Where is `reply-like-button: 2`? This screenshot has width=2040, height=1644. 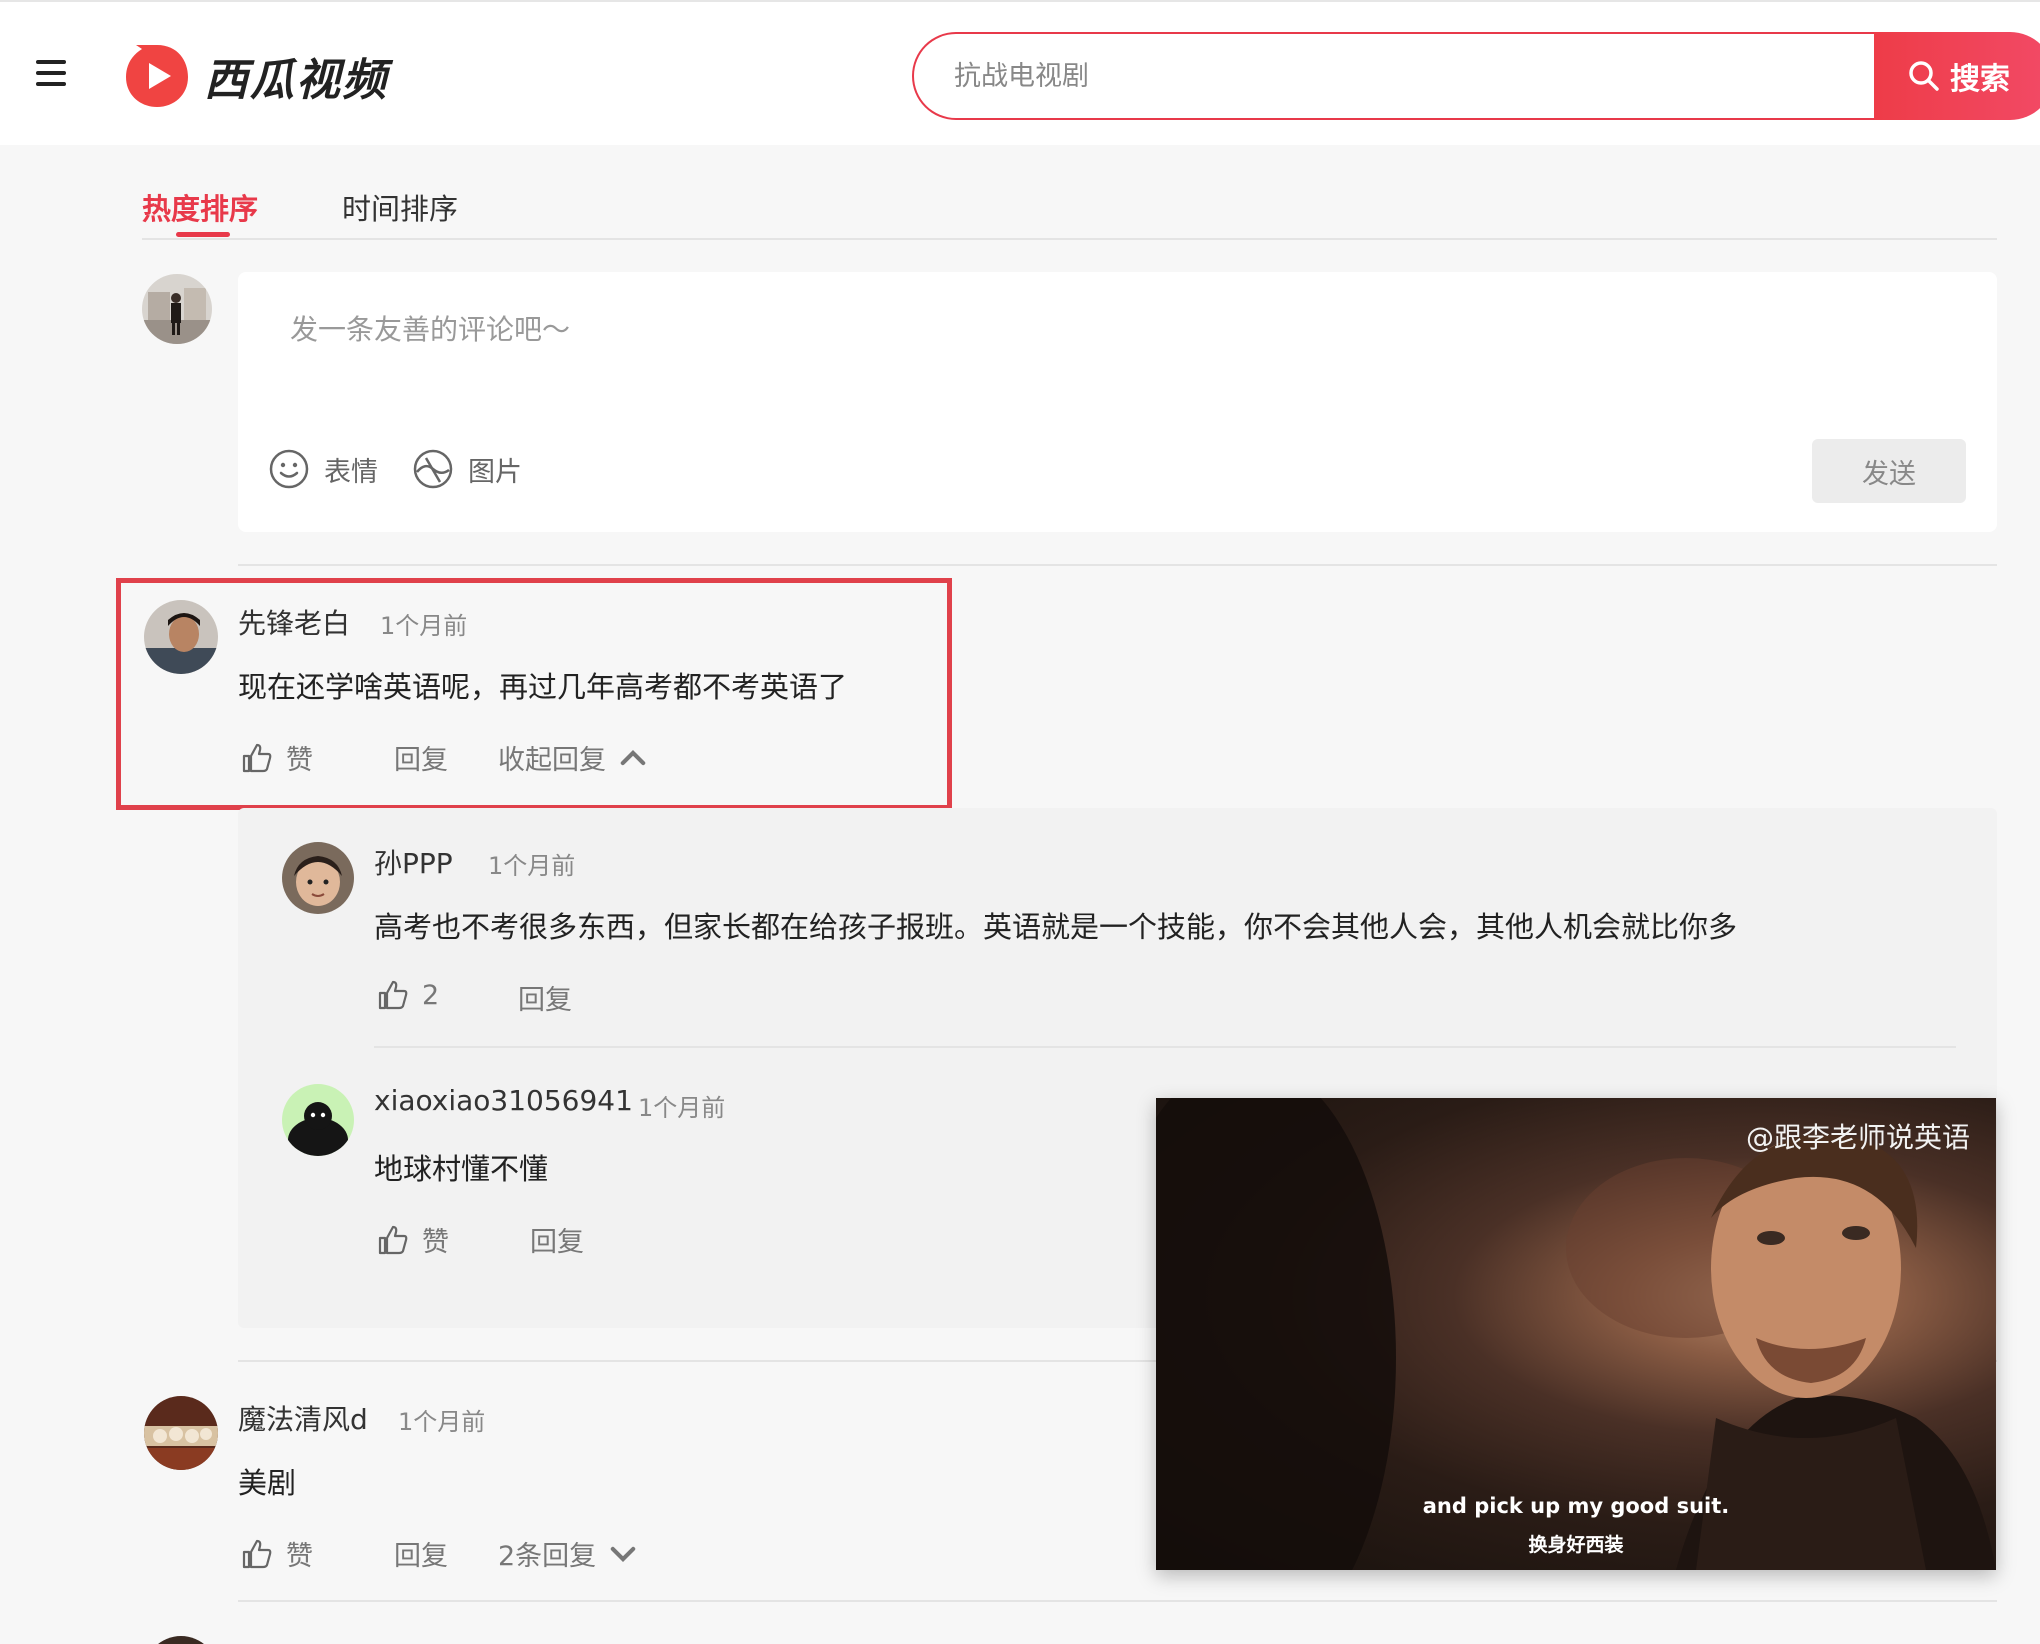
reply-like-button: 2 is located at coordinates (407, 995).